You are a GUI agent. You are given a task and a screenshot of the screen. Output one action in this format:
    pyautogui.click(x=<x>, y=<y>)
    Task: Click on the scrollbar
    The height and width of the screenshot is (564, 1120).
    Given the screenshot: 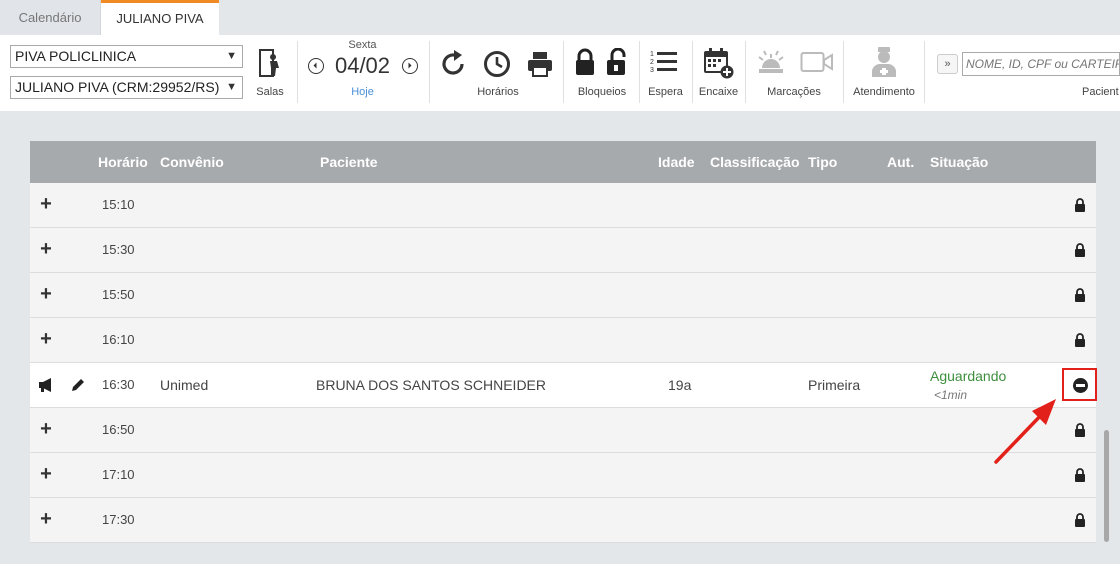 What is the action you would take?
    pyautogui.click(x=1106, y=486)
    